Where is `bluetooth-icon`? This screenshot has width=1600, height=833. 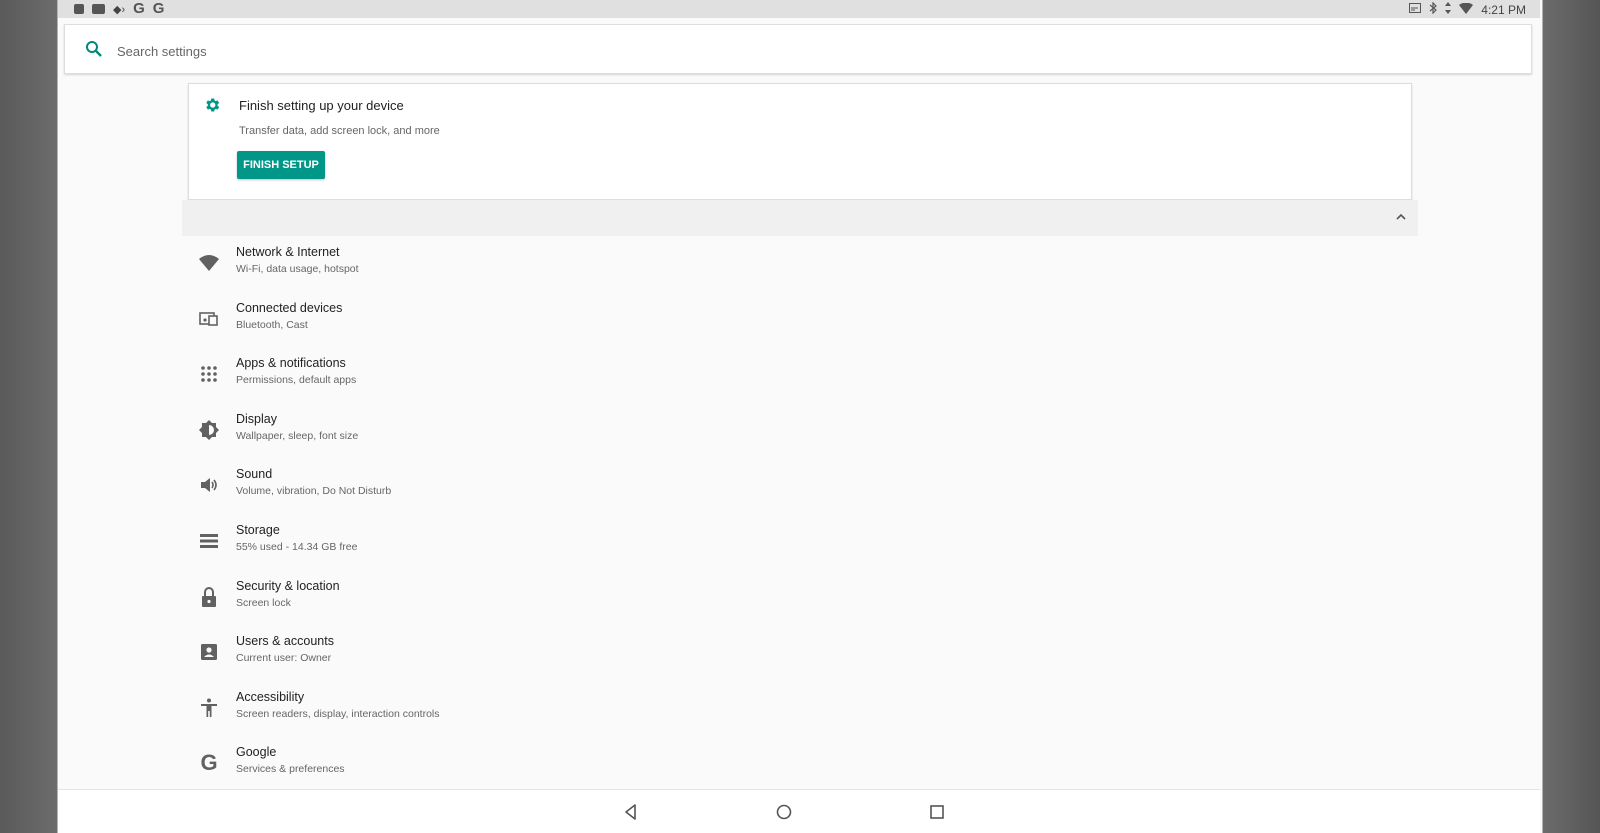 bluetooth-icon is located at coordinates (1433, 9).